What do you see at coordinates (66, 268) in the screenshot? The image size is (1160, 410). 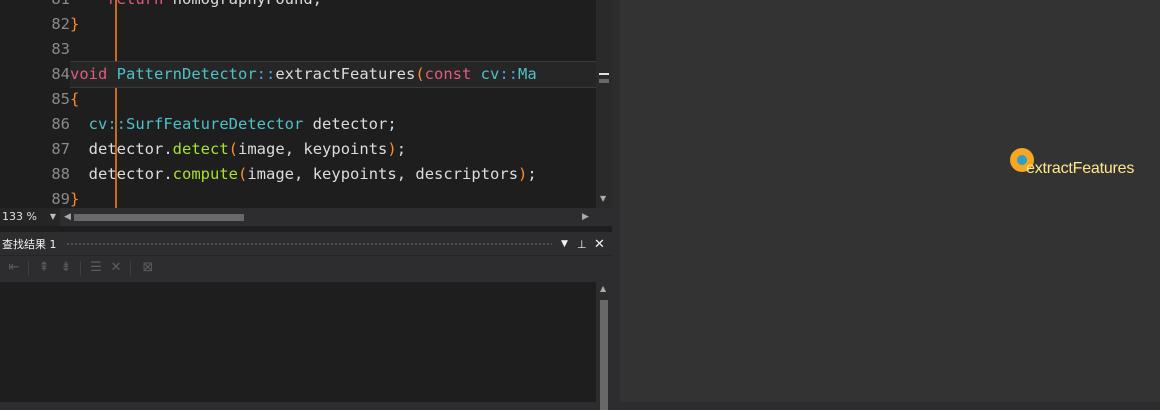 I see `next-location-icon: ⇟` at bounding box center [66, 268].